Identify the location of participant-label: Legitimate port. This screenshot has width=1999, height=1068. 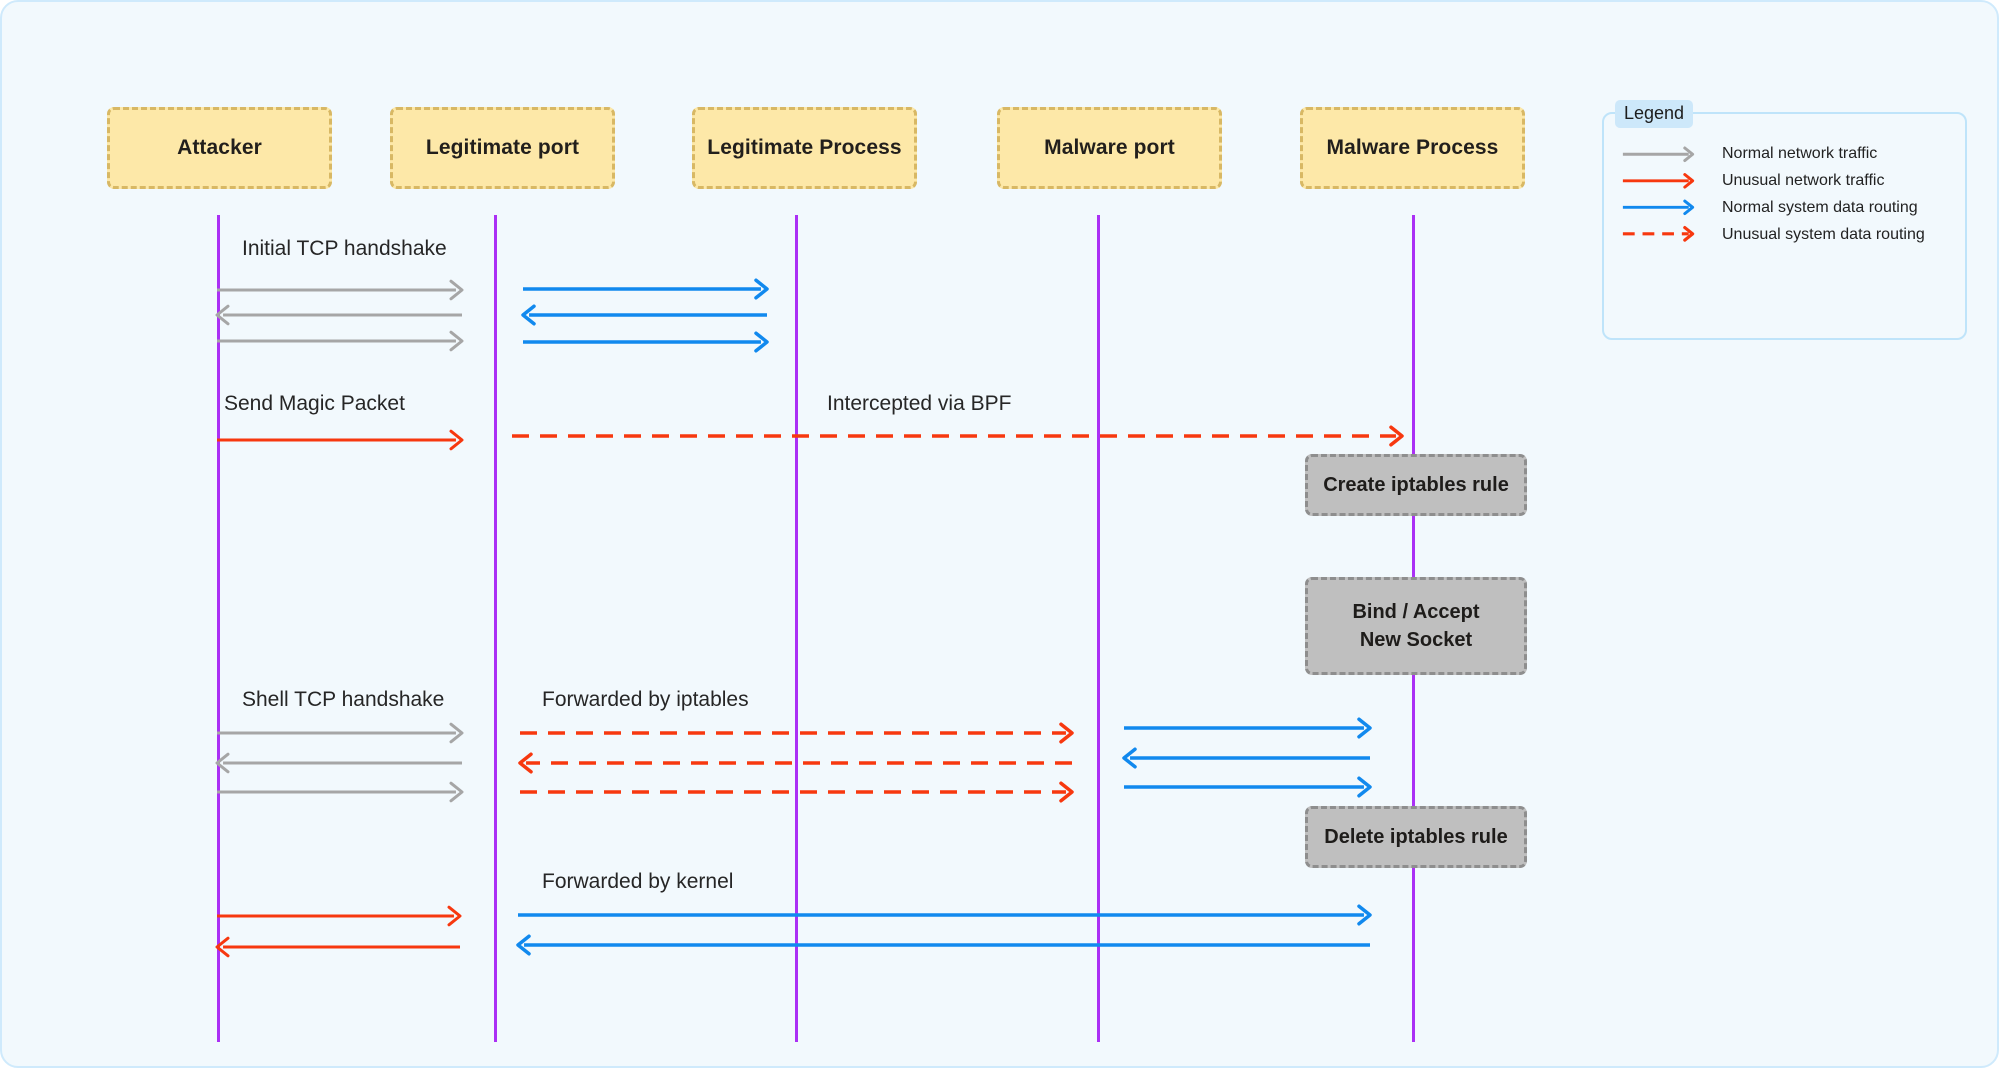
(502, 147).